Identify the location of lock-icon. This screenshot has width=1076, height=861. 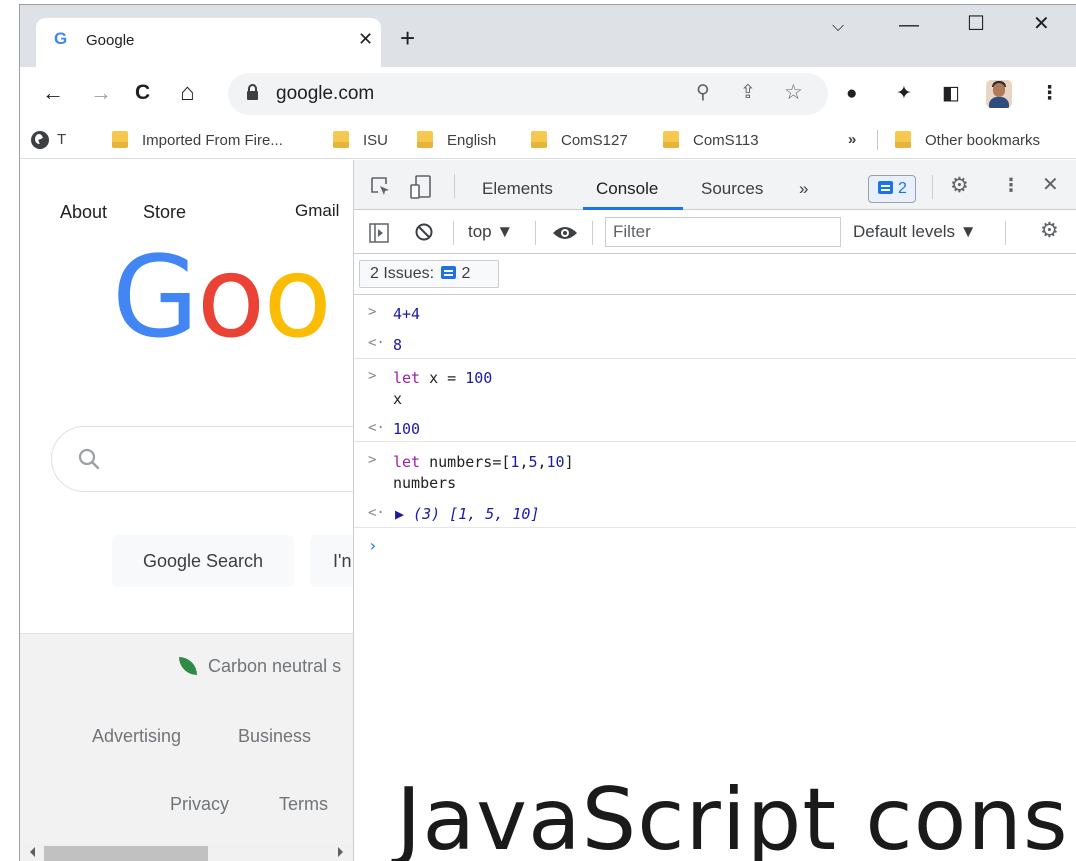
(252, 92).